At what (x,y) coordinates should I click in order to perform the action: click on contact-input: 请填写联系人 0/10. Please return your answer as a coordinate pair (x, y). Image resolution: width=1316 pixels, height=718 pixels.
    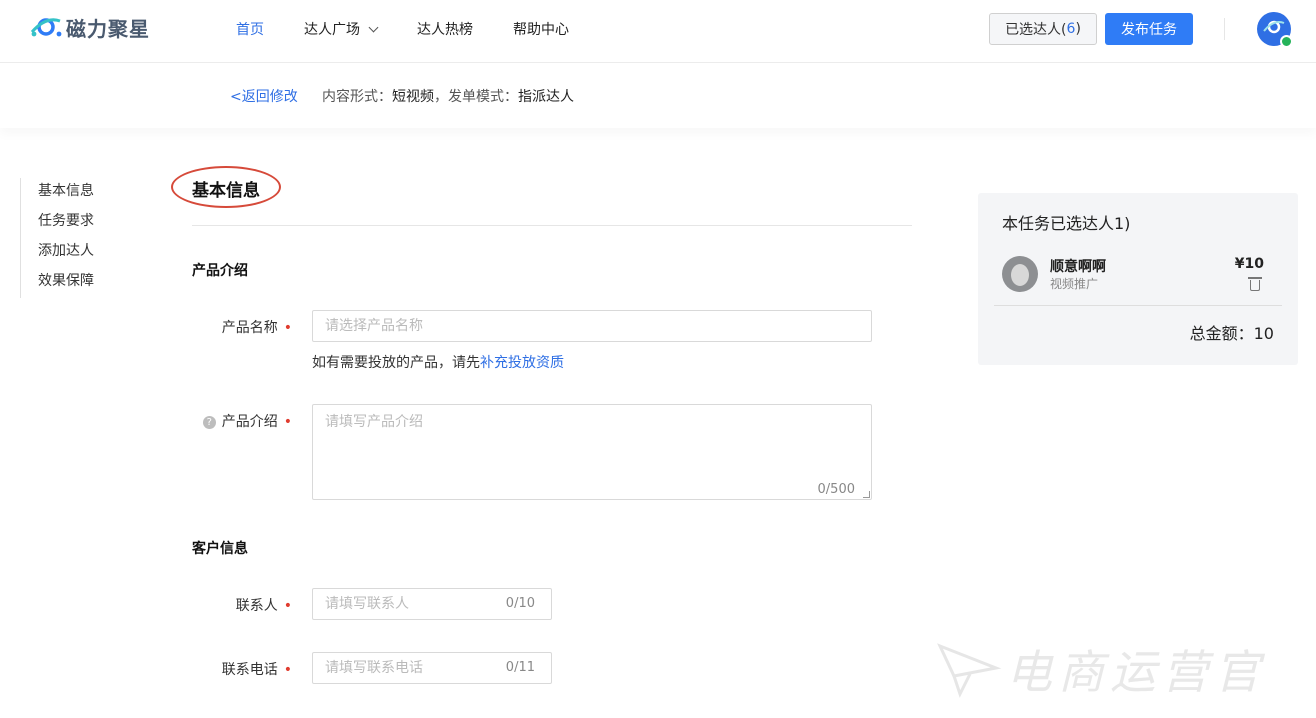
    Looking at the image, I should click on (432, 604).